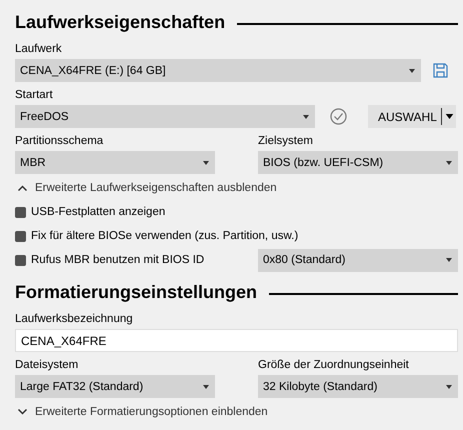  Describe the element at coordinates (358, 162) in the screenshot. I see `dropdown: BIOS (bzw. UEFI-CSM)` at that location.